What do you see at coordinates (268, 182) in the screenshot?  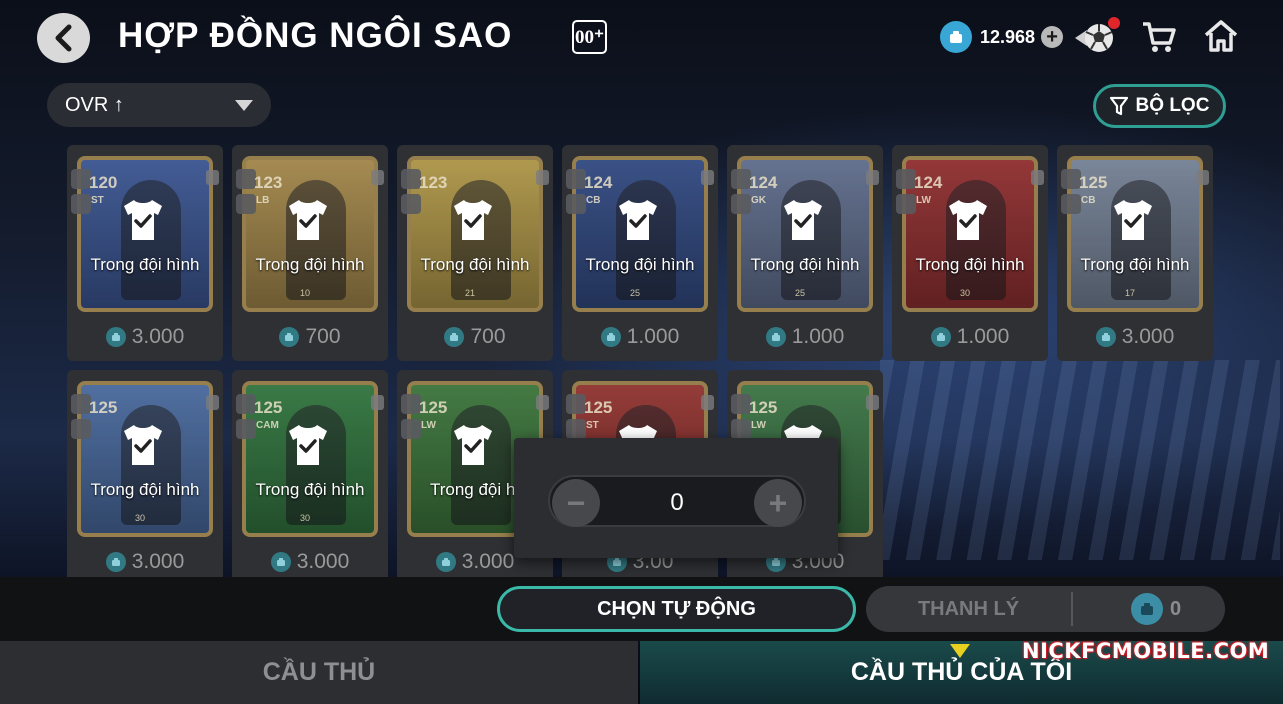 I see `card-ovr: 123` at bounding box center [268, 182].